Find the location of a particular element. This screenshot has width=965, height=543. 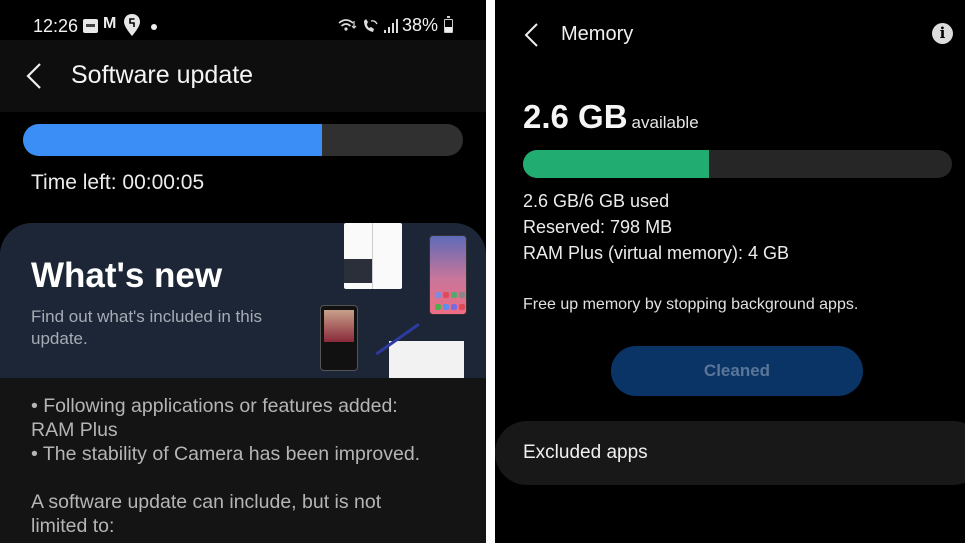

system-status-icons: 38% is located at coordinates (395, 25).